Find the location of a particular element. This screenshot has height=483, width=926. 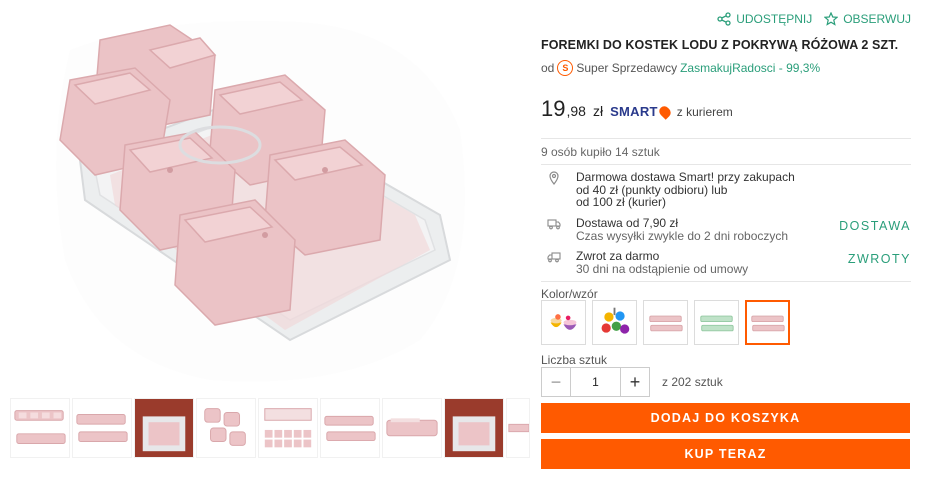

delivery-line2: Czas wysyłki zwykle do 2 dni roboczych is located at coordinates (682, 235).